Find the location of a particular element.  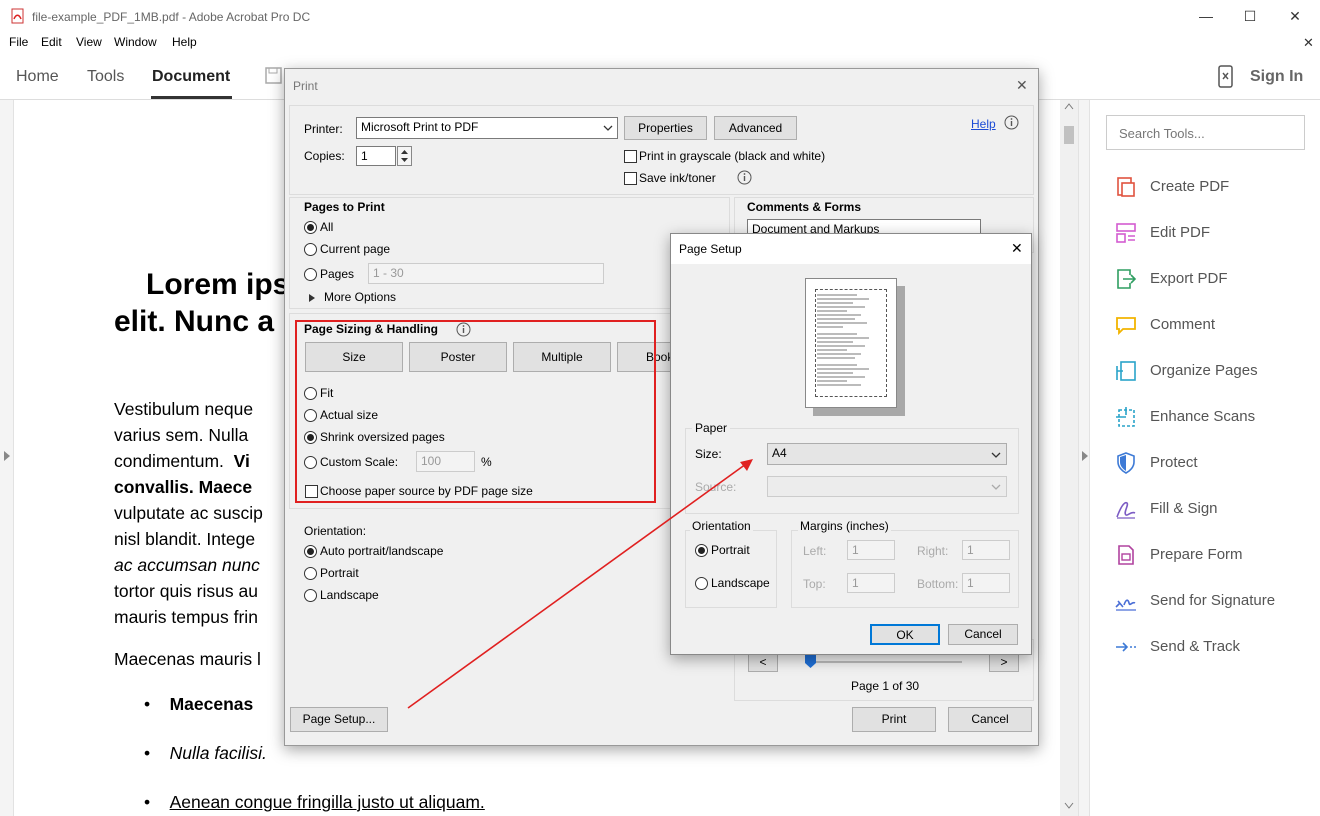

tool-edit-pdf: Edit PDF is located at coordinates (1214, 233).